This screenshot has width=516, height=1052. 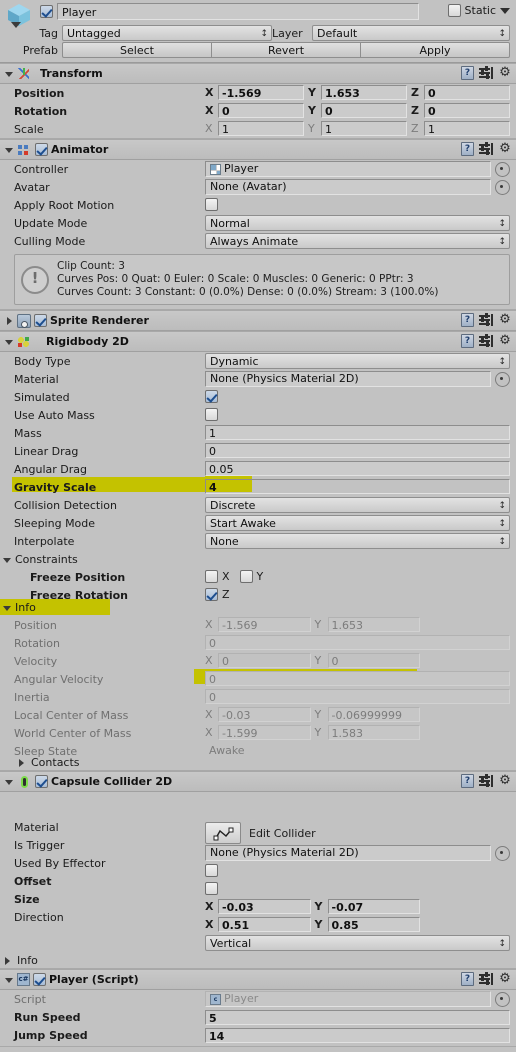 What do you see at coordinates (435, 50) in the screenshot?
I see `prefab-apply-button: Apply` at bounding box center [435, 50].